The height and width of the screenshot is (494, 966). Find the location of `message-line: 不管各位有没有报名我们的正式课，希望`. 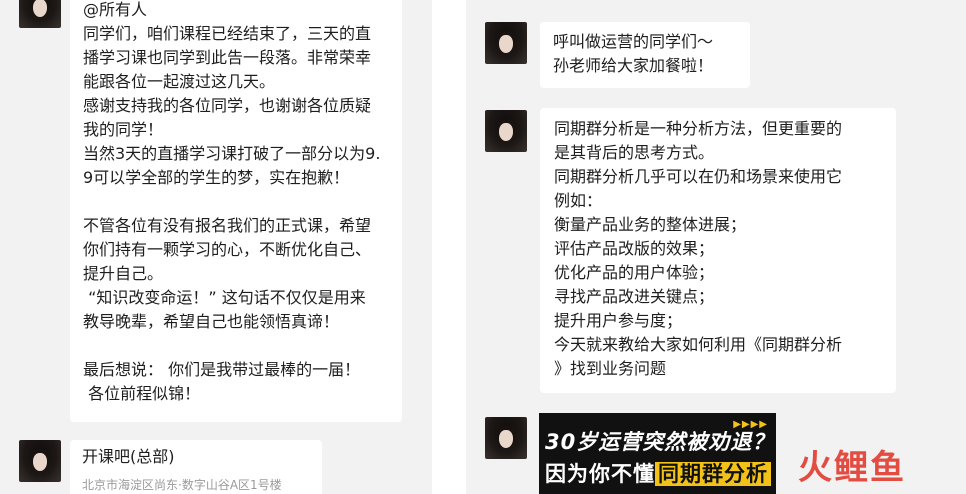

message-line: 不管各位有没有报名我们的正式课，希望 is located at coordinates (227, 225).